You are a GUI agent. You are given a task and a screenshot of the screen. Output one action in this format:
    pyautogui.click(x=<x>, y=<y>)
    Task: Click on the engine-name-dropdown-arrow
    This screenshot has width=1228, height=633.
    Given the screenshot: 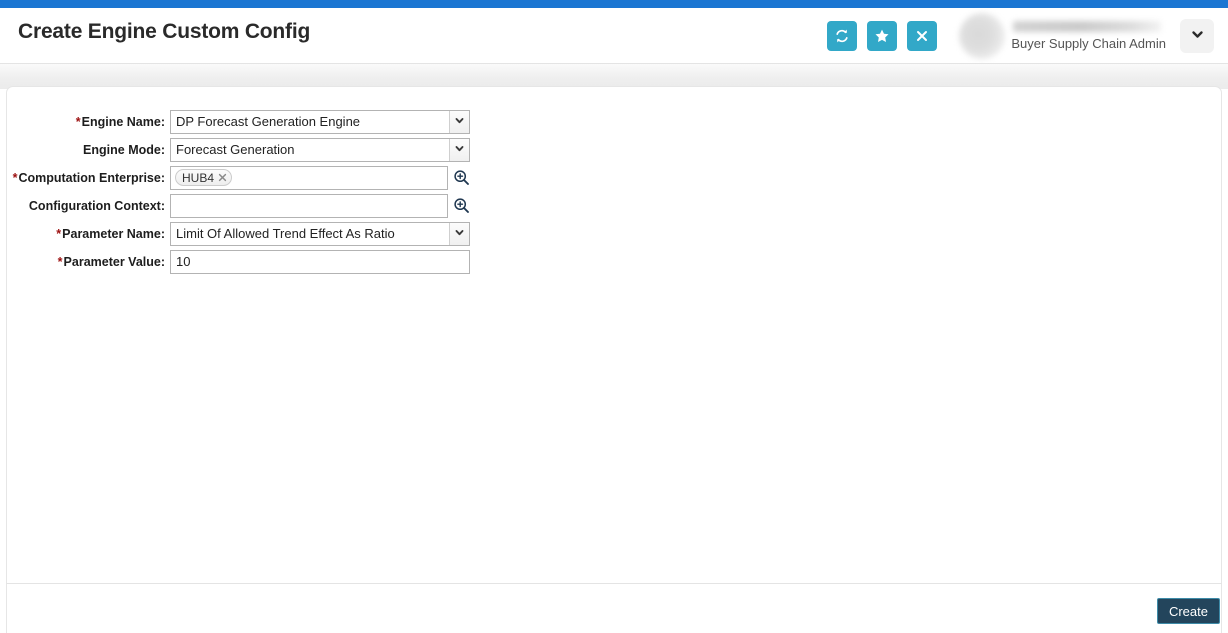 What is the action you would take?
    pyautogui.click(x=459, y=121)
    